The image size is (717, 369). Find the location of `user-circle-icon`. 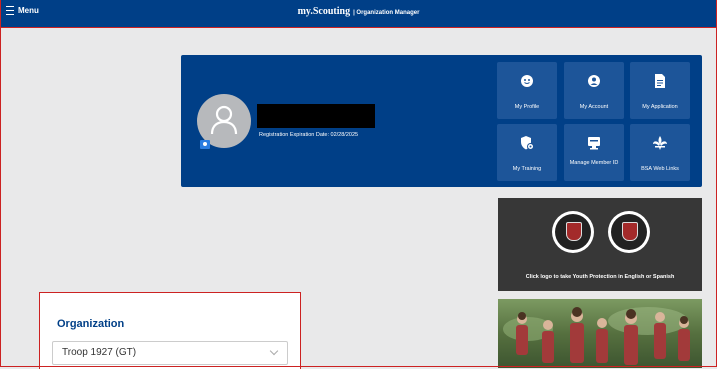

user-circle-icon is located at coordinates (594, 81).